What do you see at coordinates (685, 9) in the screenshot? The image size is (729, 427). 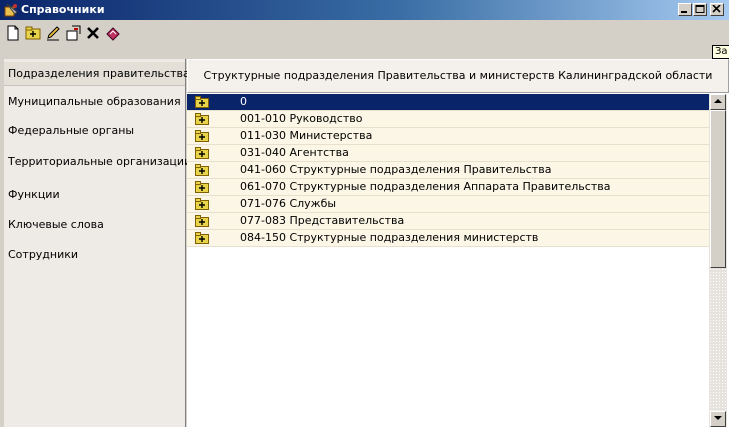 I see `minimize-button` at bounding box center [685, 9].